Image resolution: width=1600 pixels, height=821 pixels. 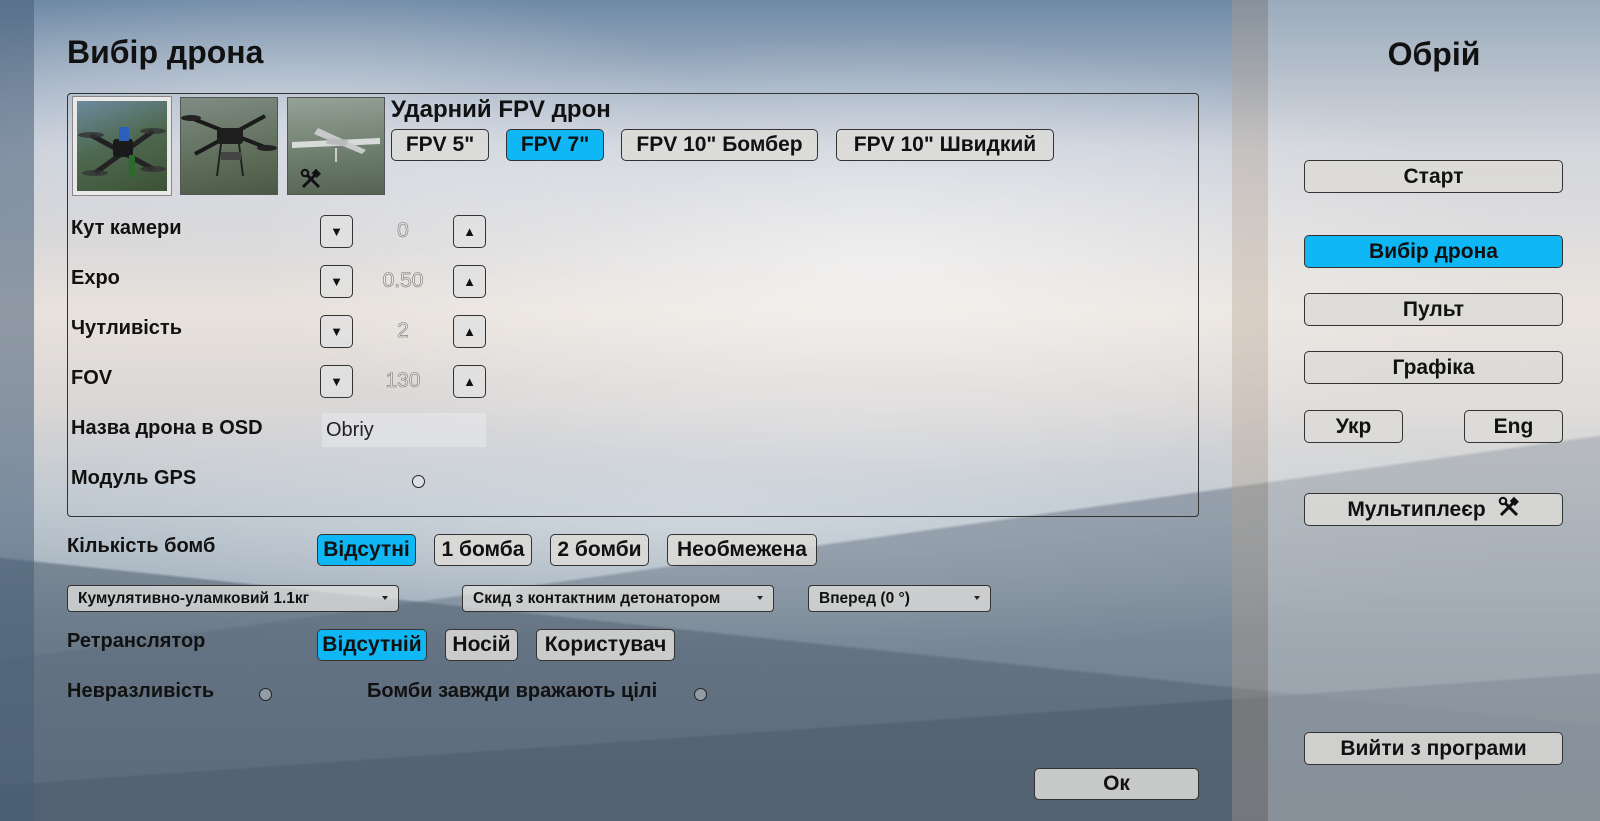 What do you see at coordinates (336, 281) in the screenshot?
I see `expo-decrease-button: ▼` at bounding box center [336, 281].